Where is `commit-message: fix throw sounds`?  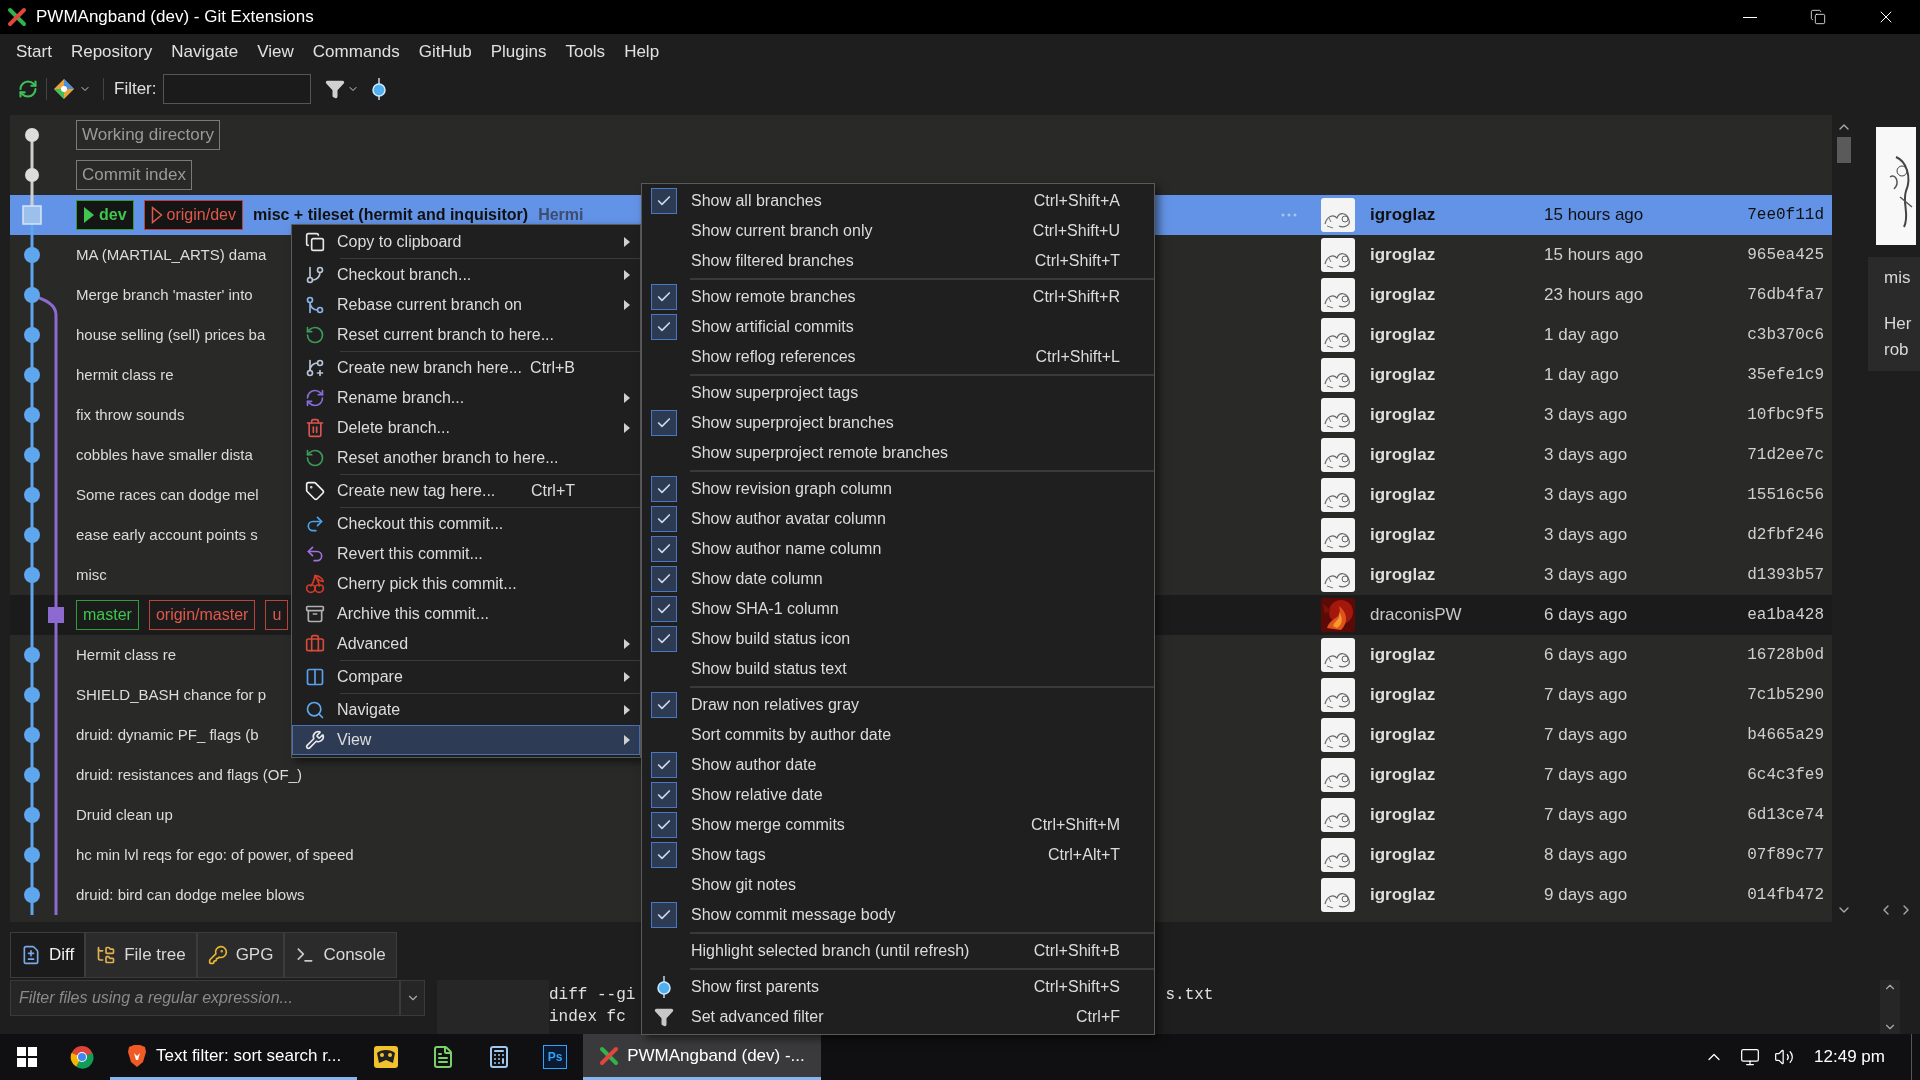
commit-message: fix throw sounds is located at coordinates (130, 414).